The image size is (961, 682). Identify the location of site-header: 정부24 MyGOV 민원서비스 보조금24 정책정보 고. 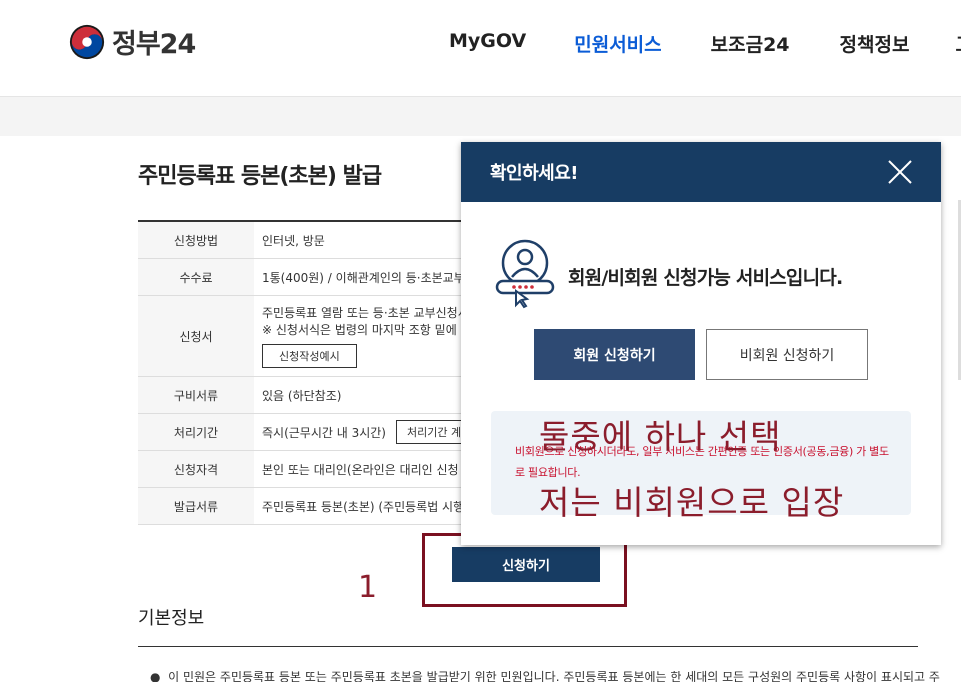
(480, 42).